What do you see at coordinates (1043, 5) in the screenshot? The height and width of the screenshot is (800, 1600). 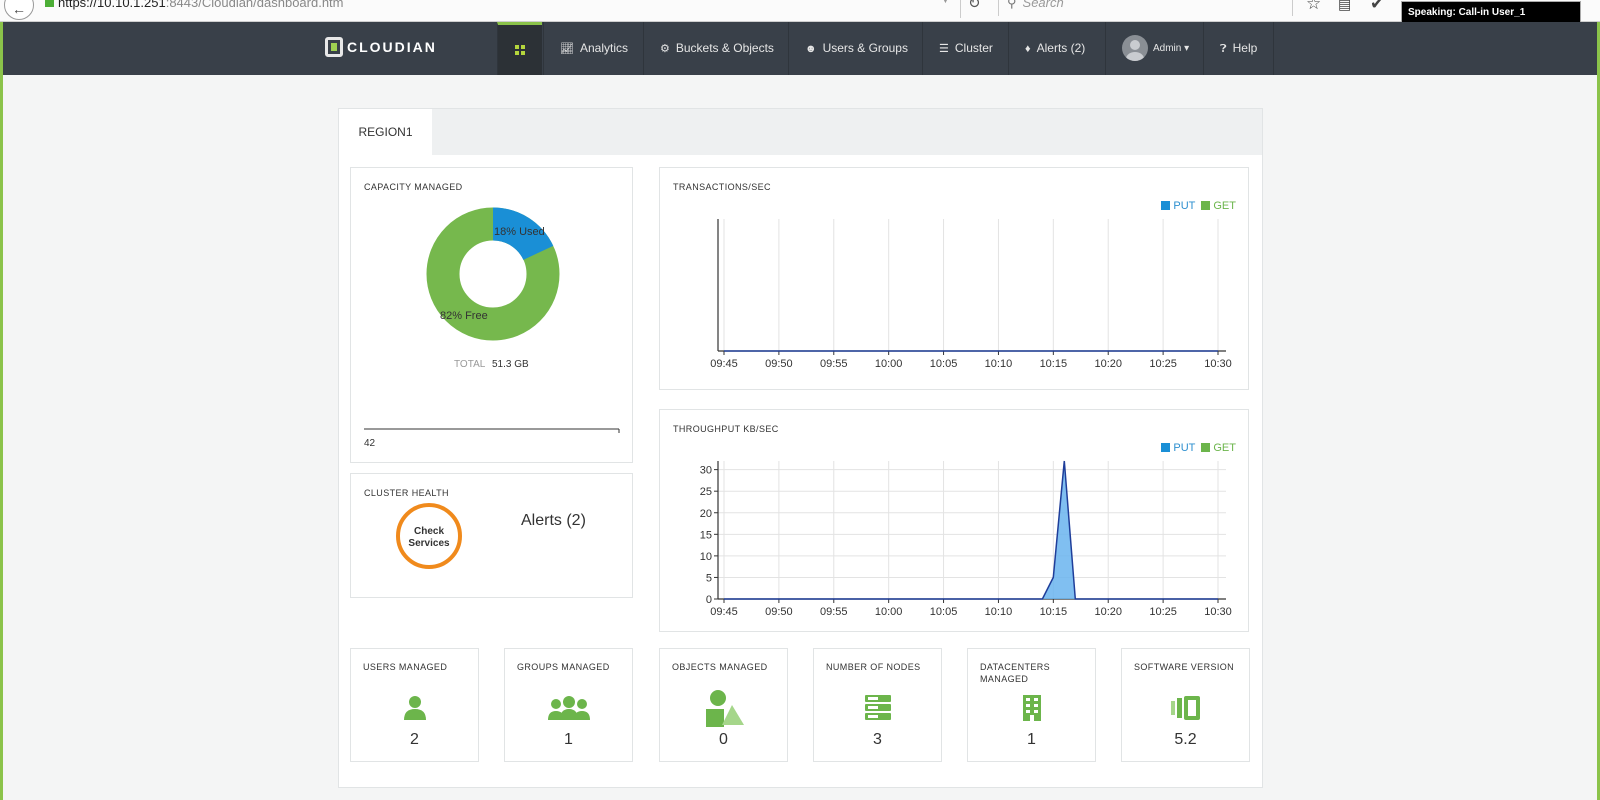 I see `search-placeholder: Search` at bounding box center [1043, 5].